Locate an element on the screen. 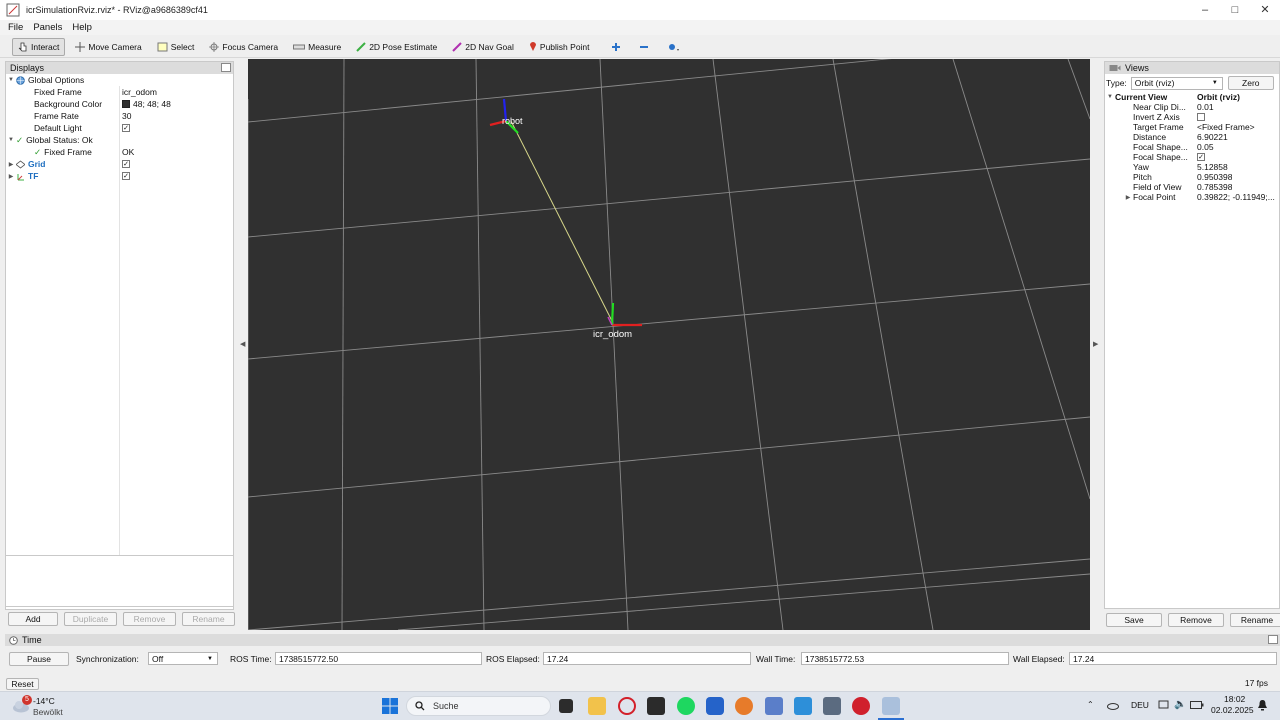 The width and height of the screenshot is (1280, 720). target-frame-row: Target Frame <Fixed Frame> is located at coordinates (1192, 127).